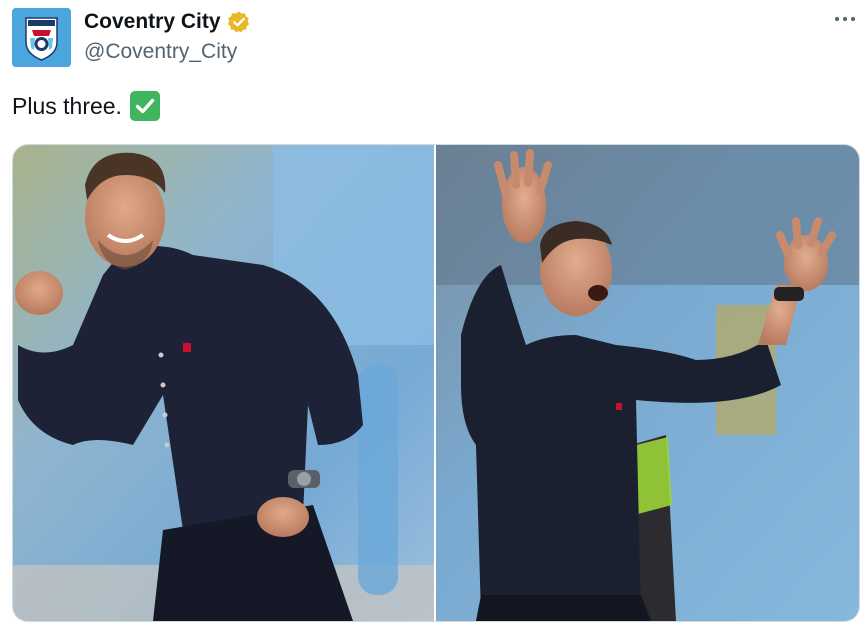 This screenshot has width=868, height=630. I want to click on avatar, so click(41, 37).